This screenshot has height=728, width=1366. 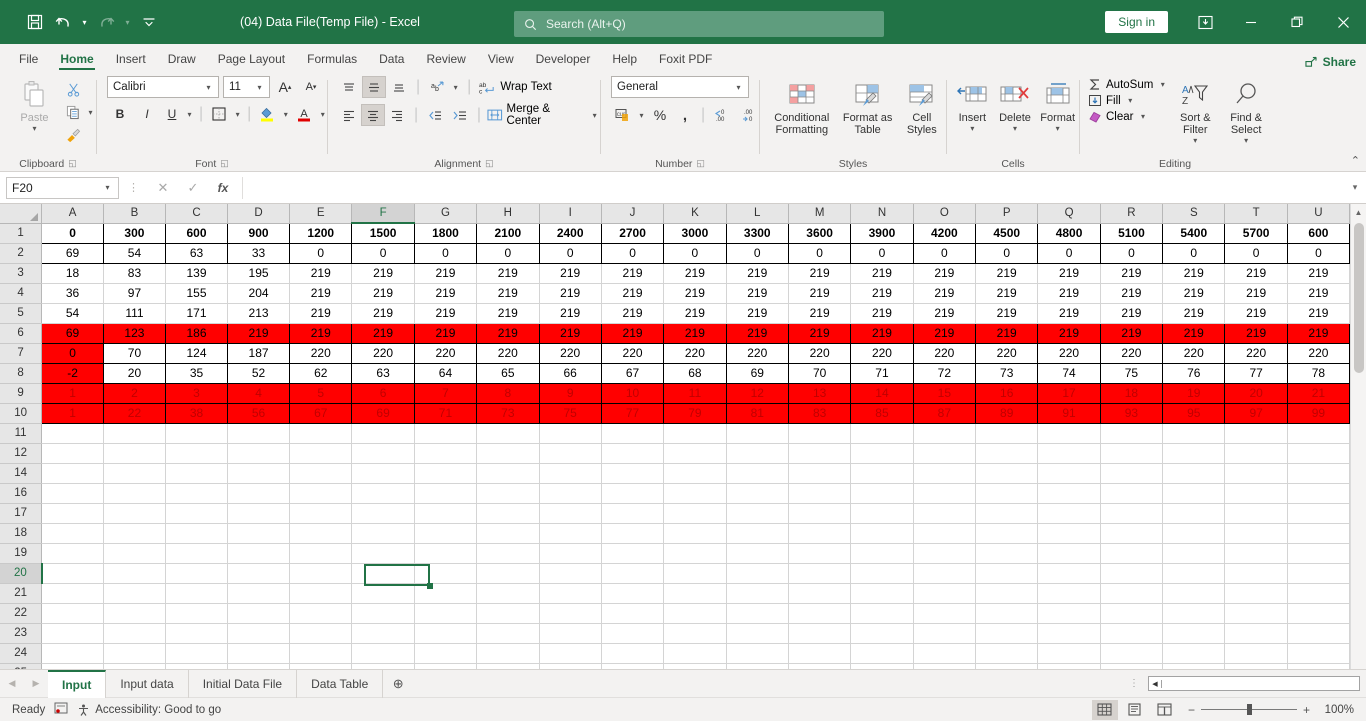 What do you see at coordinates (1135, 710) in the screenshot?
I see `page-layout-view-icon` at bounding box center [1135, 710].